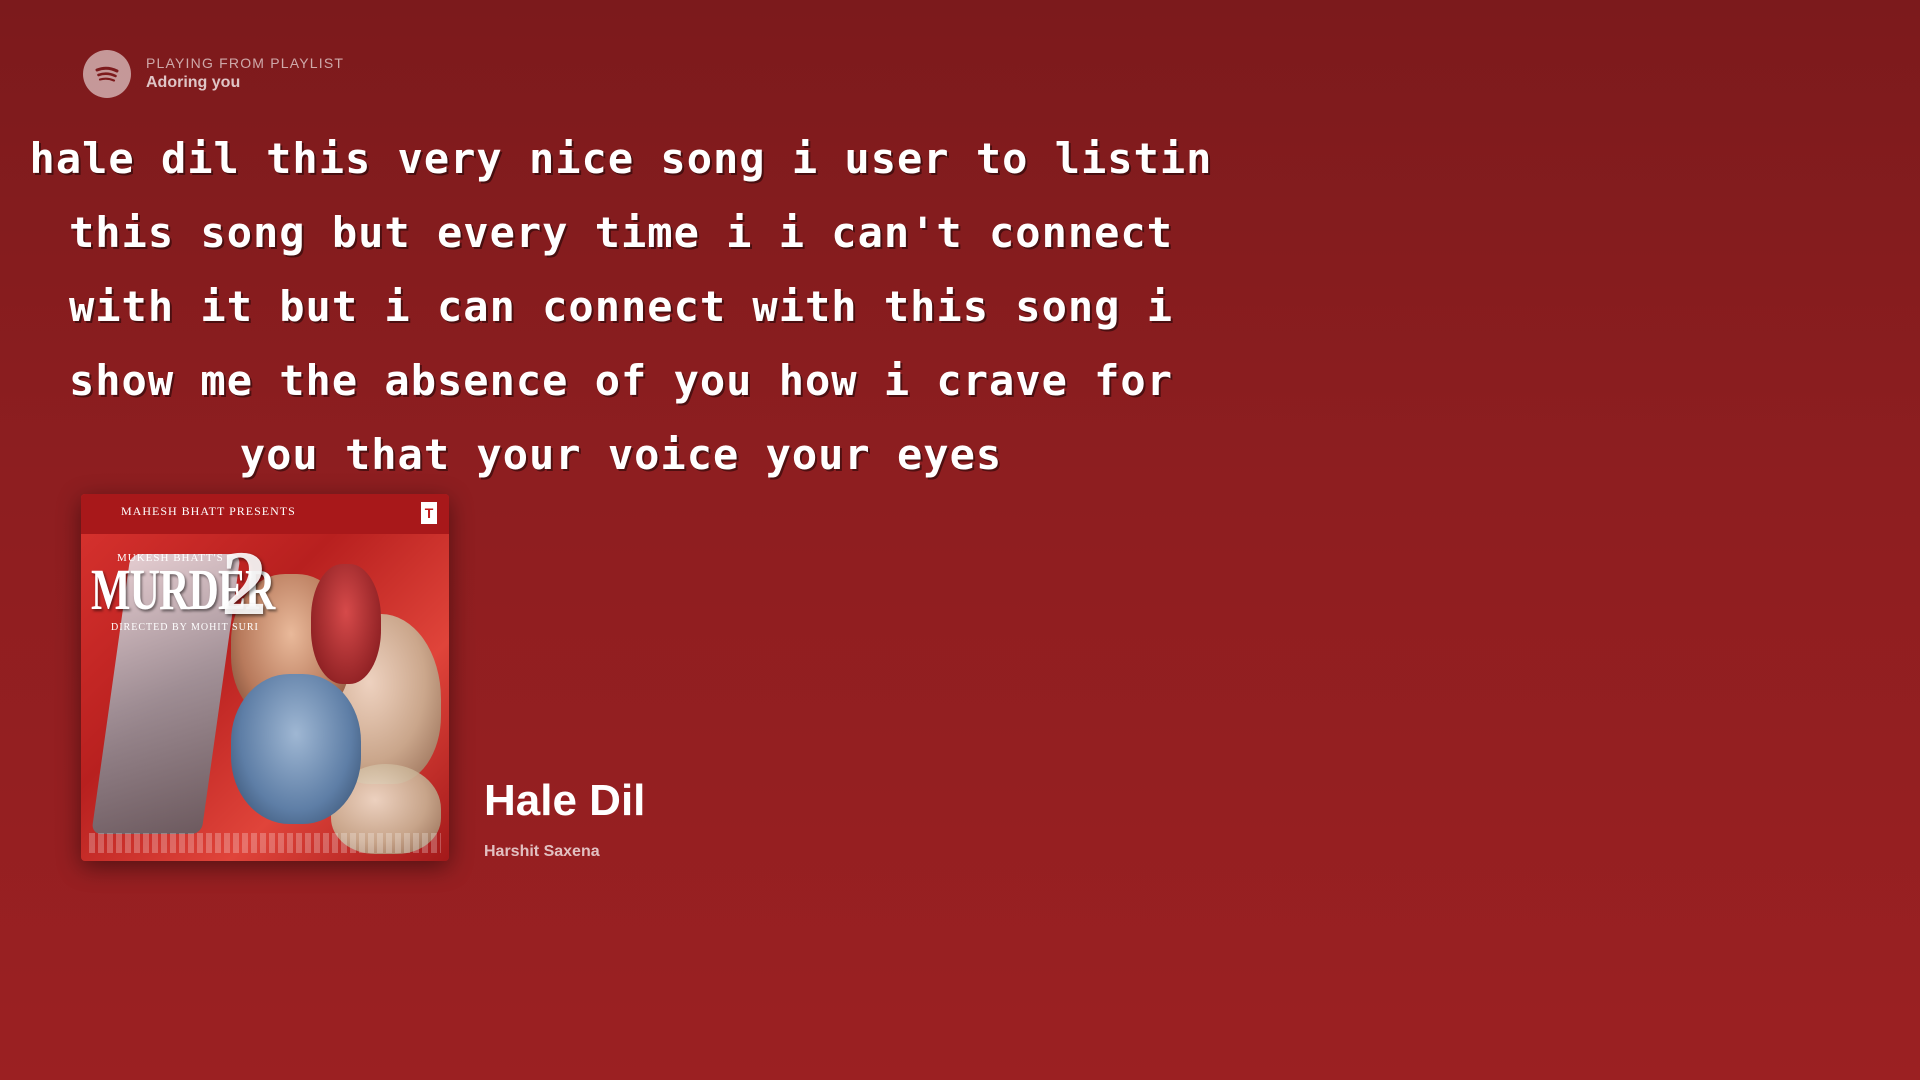  I want to click on playlist-name: Adoring you, so click(245, 83).